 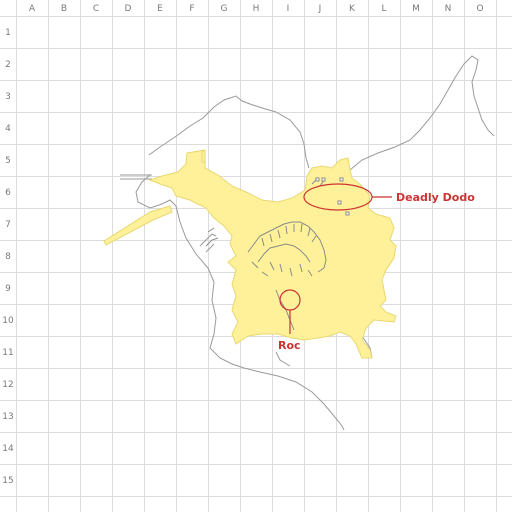 I want to click on column-label: K, so click(x=352, y=9).